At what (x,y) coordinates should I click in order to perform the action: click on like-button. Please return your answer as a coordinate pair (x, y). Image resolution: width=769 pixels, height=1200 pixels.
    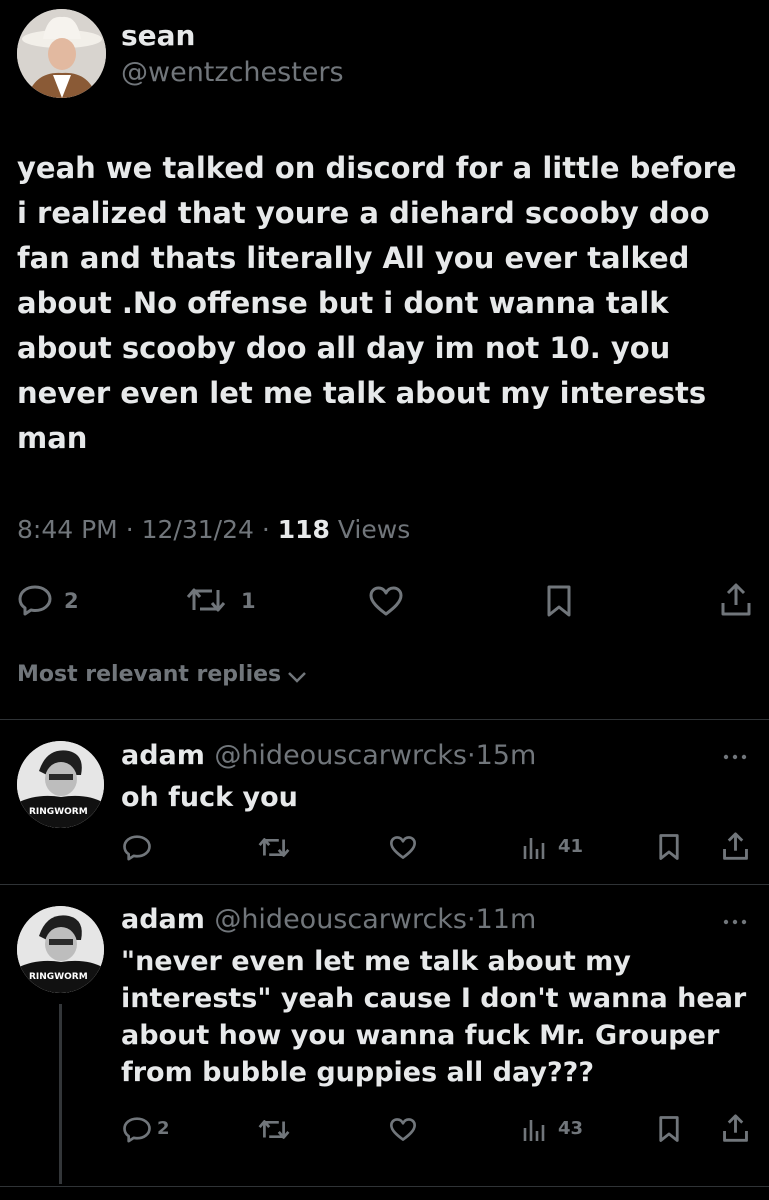
    Looking at the image, I should click on (386, 601).